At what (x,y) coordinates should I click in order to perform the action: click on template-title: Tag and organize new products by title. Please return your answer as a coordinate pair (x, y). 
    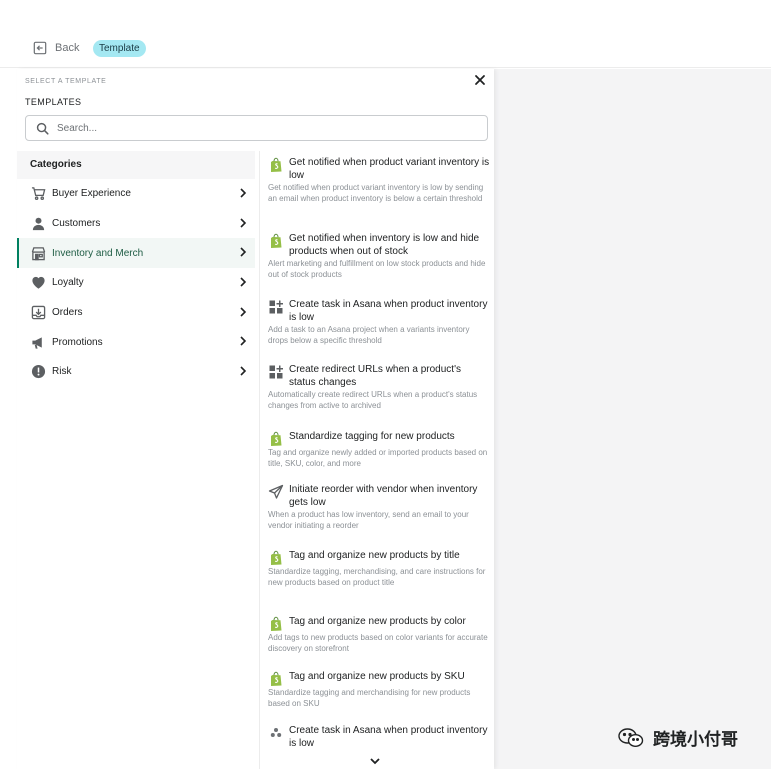
    Looking at the image, I should click on (374, 555).